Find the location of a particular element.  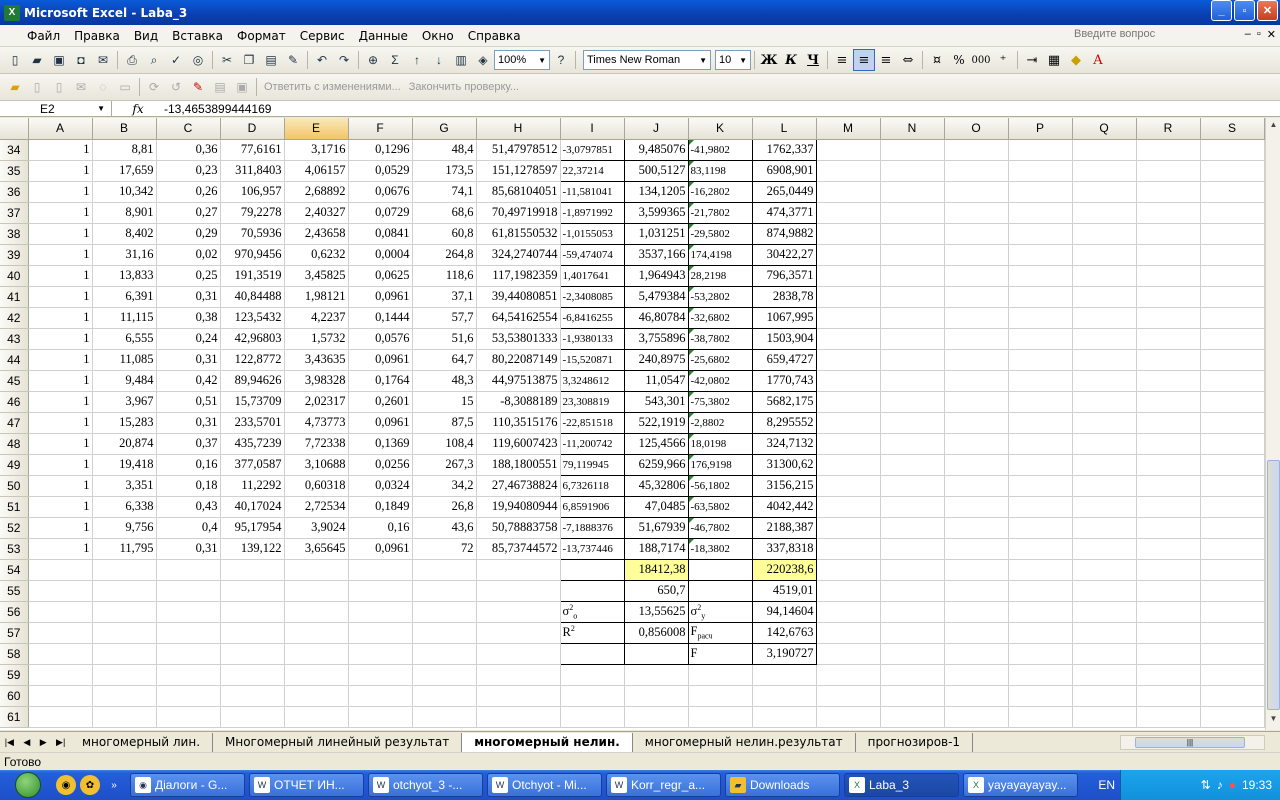

cell-c: 0,31 is located at coordinates (188, 297).